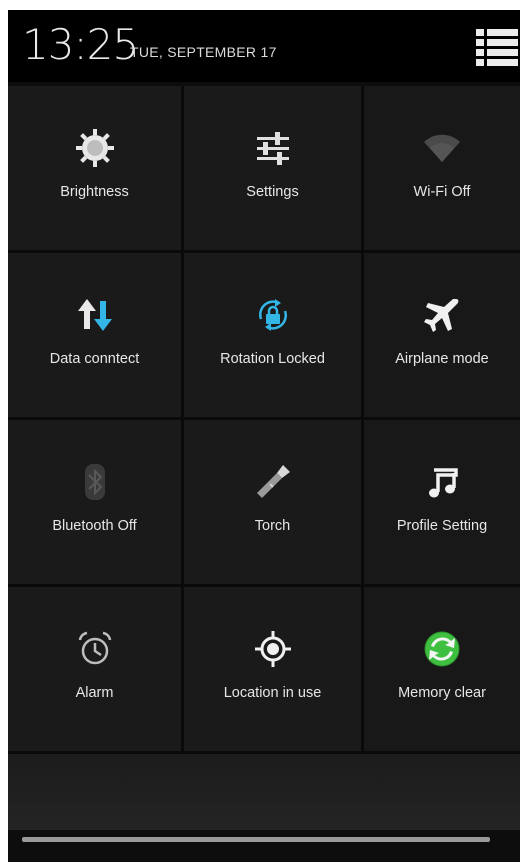 This screenshot has width=527, height=867. I want to click on list-menu-button, so click(497, 47).